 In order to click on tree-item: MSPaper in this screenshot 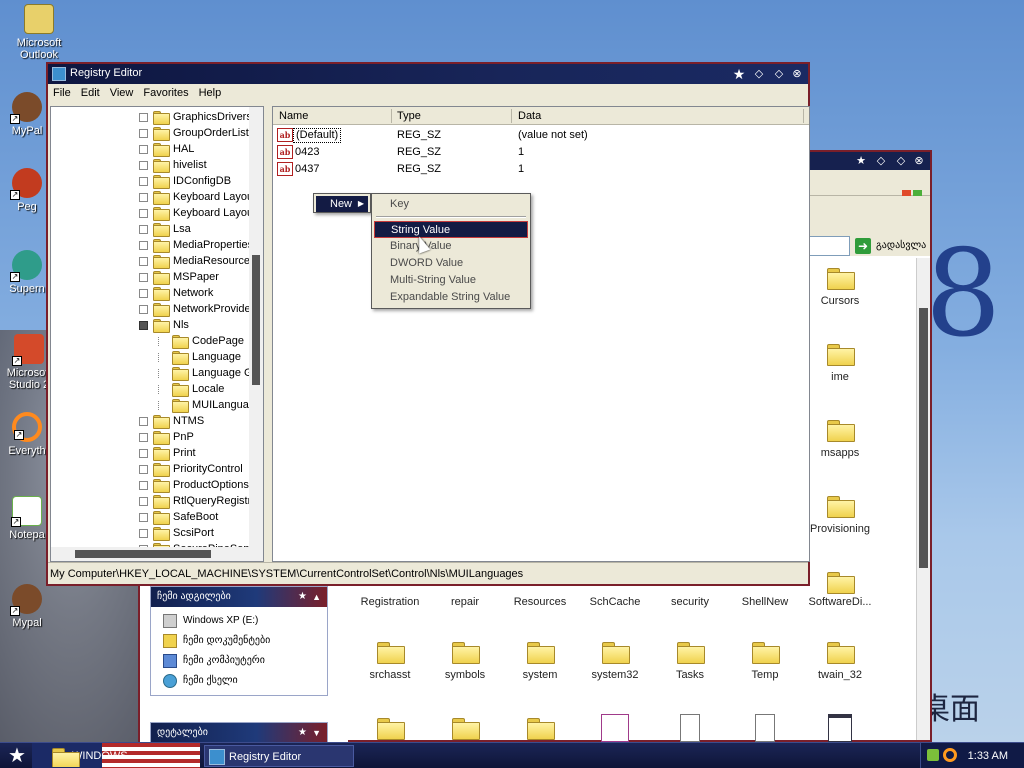, I will do `click(151, 277)`.